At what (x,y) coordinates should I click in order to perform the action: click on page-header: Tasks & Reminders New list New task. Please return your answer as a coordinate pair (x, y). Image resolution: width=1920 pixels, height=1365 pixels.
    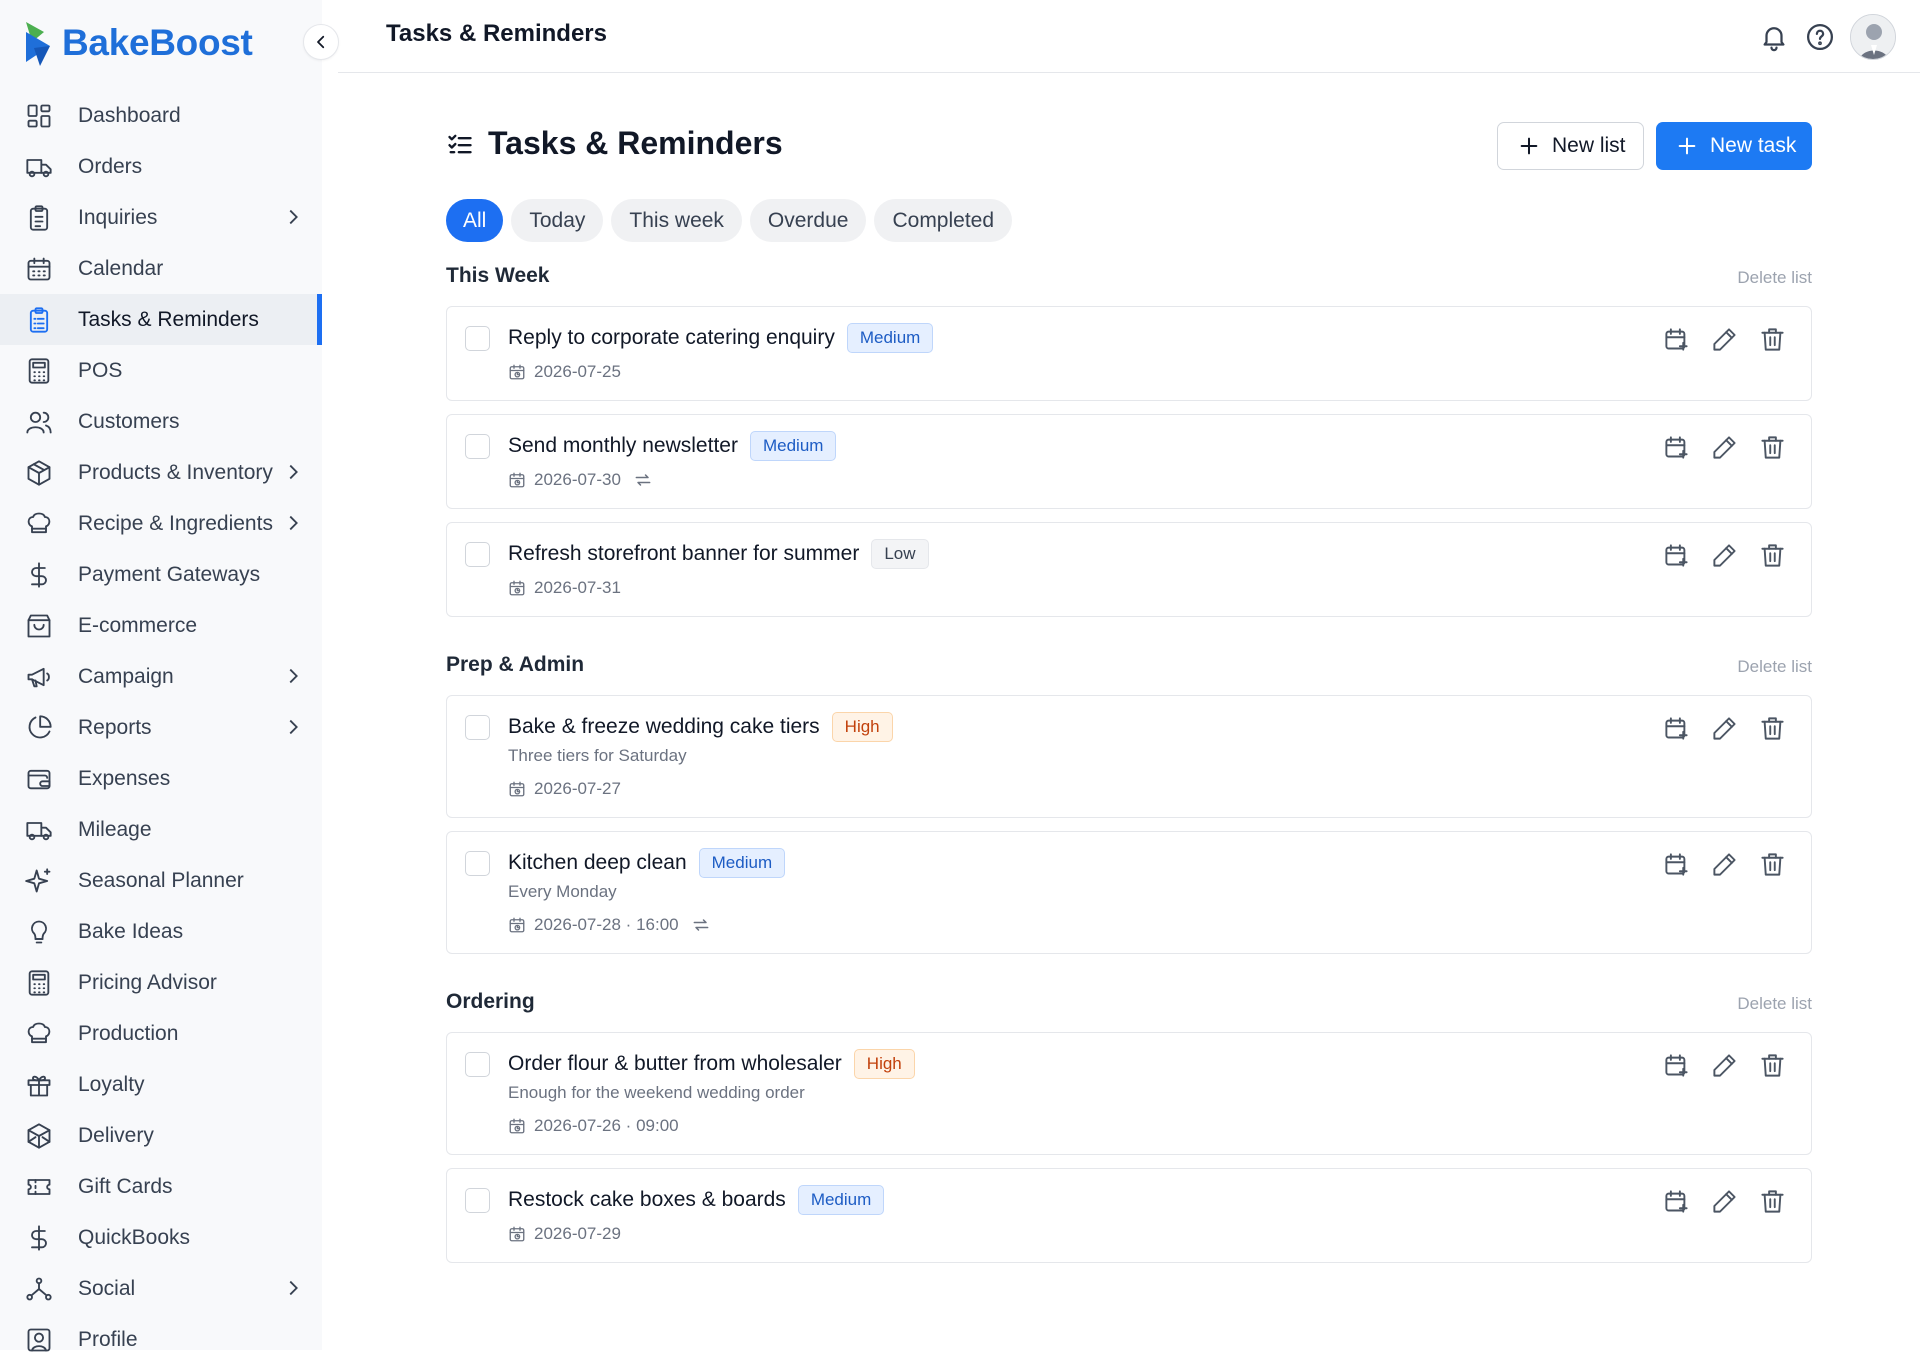
    Looking at the image, I should click on (1129, 136).